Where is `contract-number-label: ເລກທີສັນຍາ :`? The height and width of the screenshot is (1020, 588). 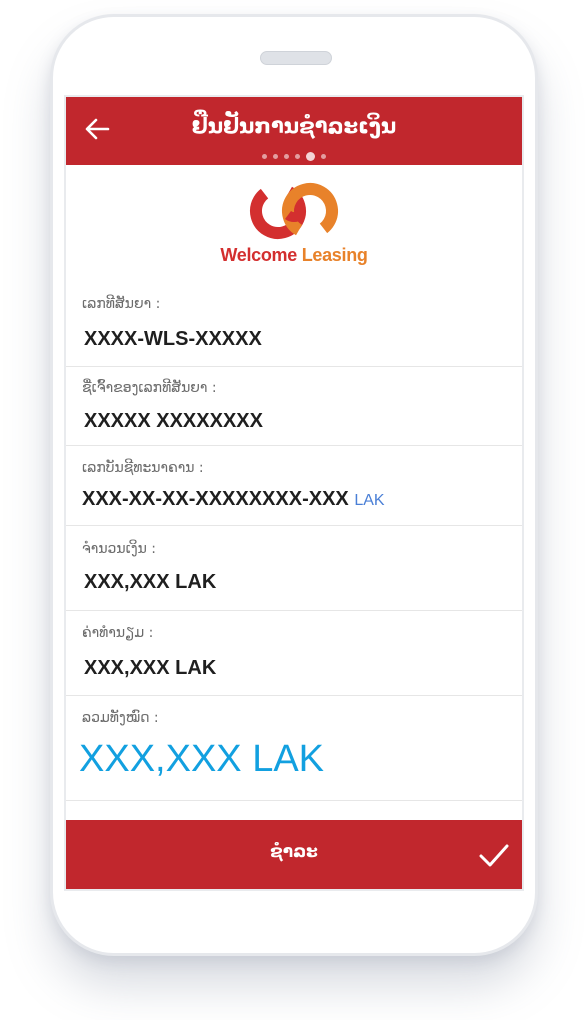 contract-number-label: ເລກທີສັນຍາ : is located at coordinates (121, 304).